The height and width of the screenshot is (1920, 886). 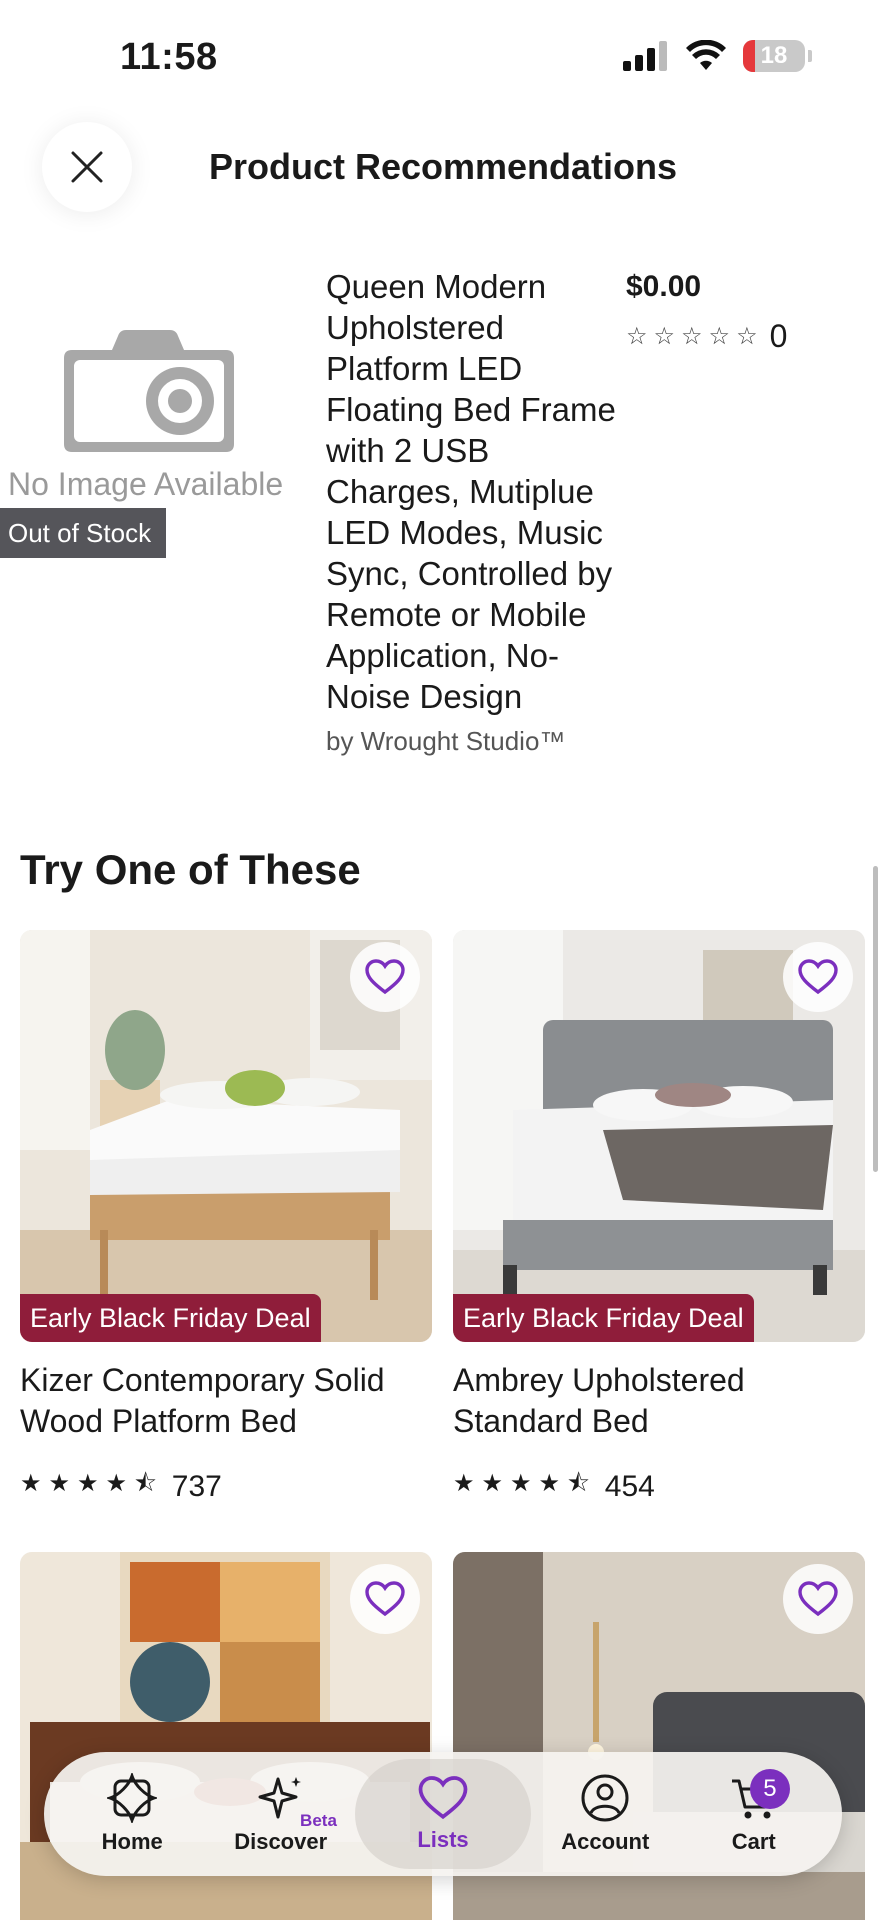 I want to click on rating-count: 454, so click(x=629, y=1486).